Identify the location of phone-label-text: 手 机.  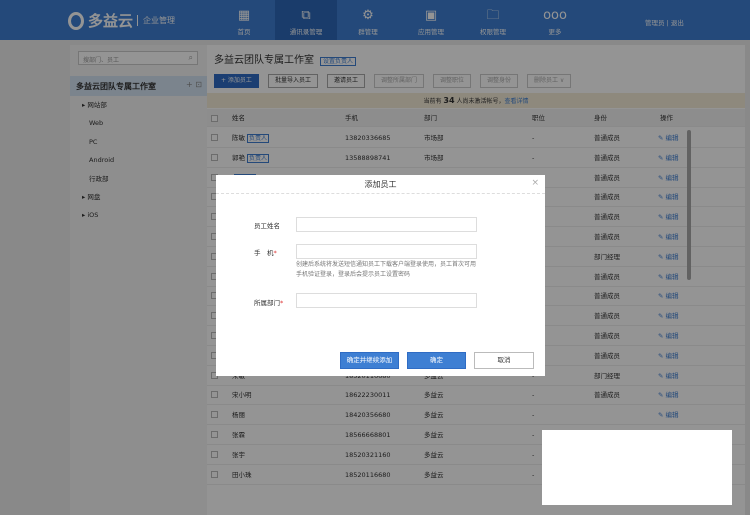
(264, 253).